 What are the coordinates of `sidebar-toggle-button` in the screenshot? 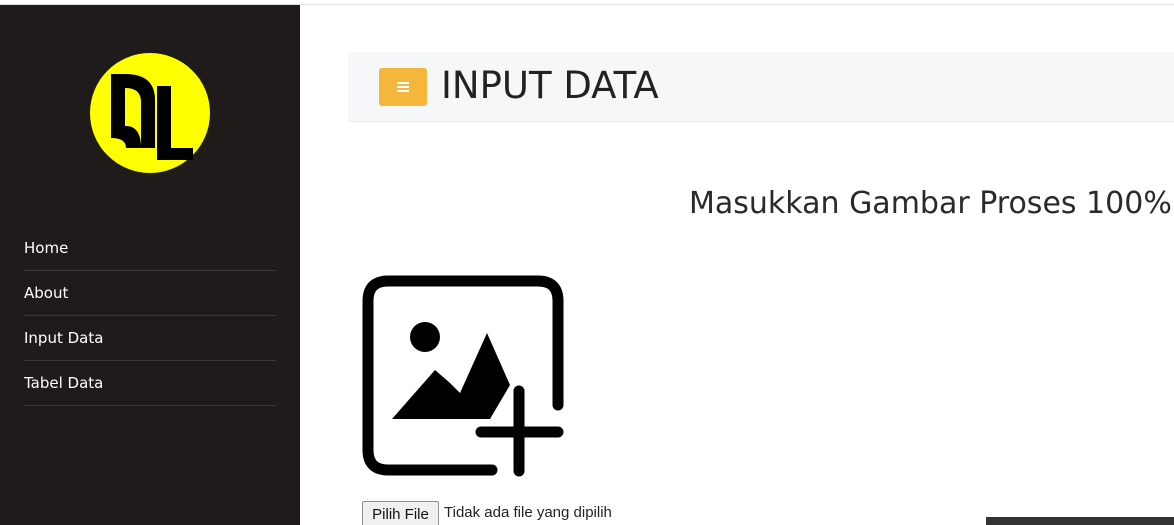 It's located at (403, 87).